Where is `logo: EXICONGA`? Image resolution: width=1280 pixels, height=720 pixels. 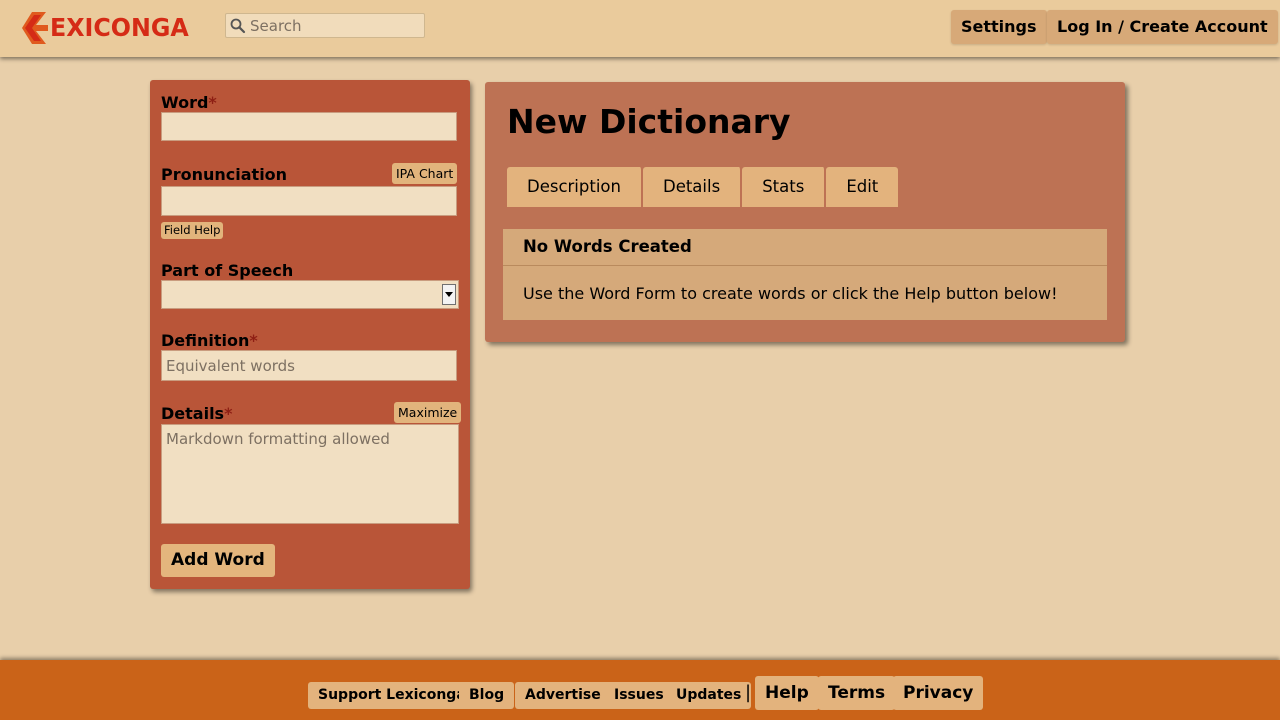
logo: EXICONGA is located at coordinates (109, 28).